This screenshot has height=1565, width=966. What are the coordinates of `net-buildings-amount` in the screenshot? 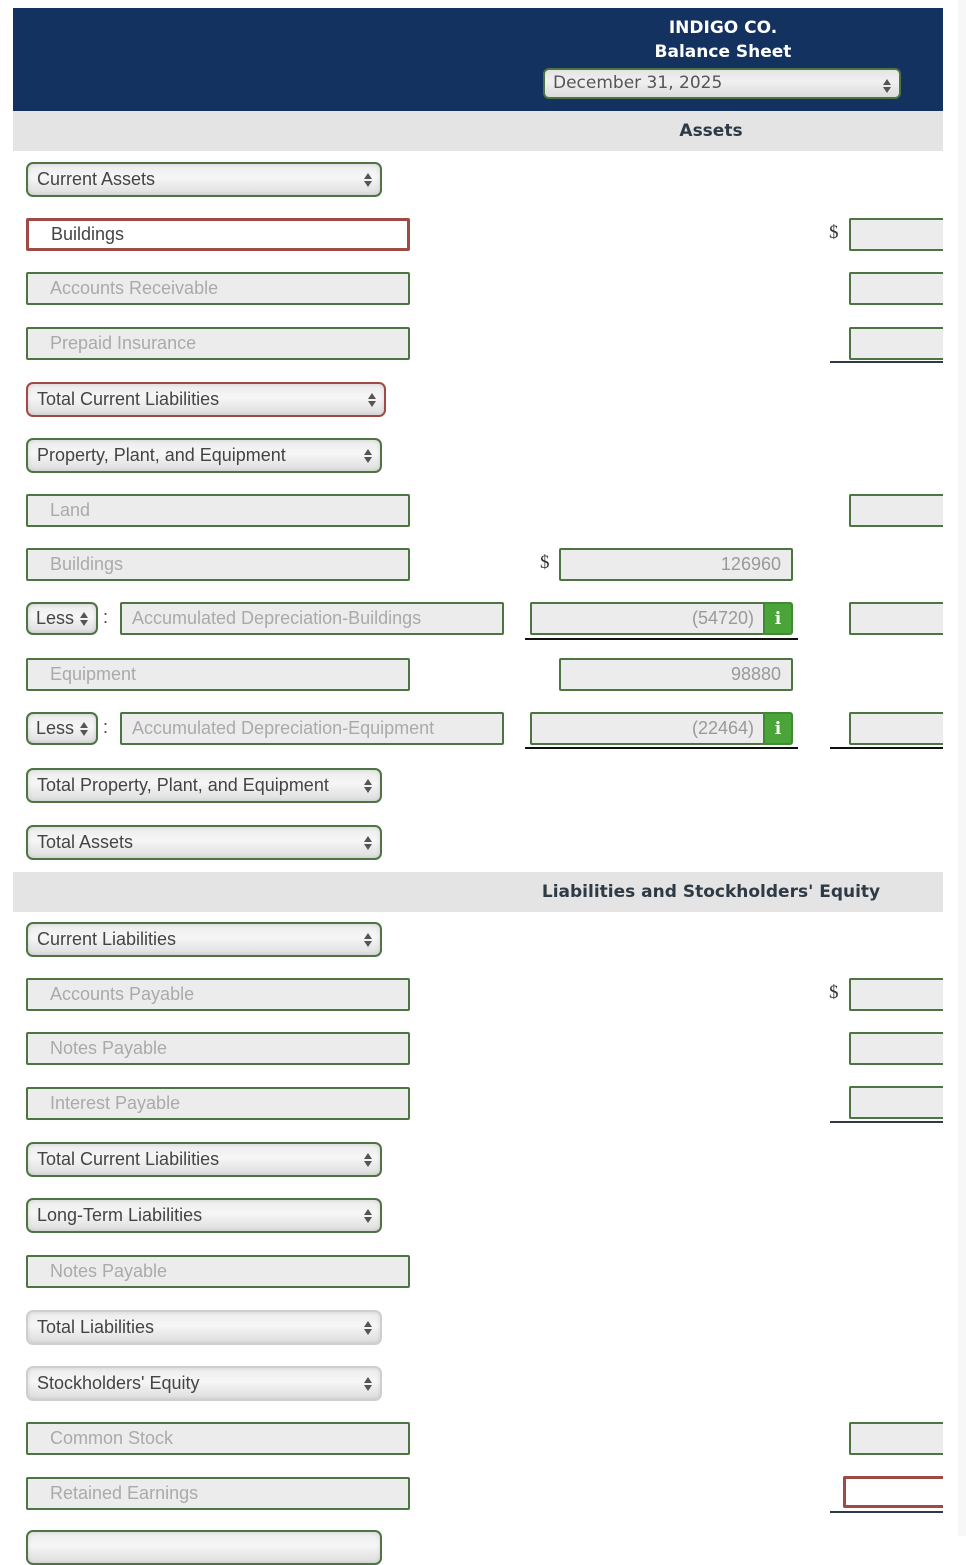 It's located at (896, 618).